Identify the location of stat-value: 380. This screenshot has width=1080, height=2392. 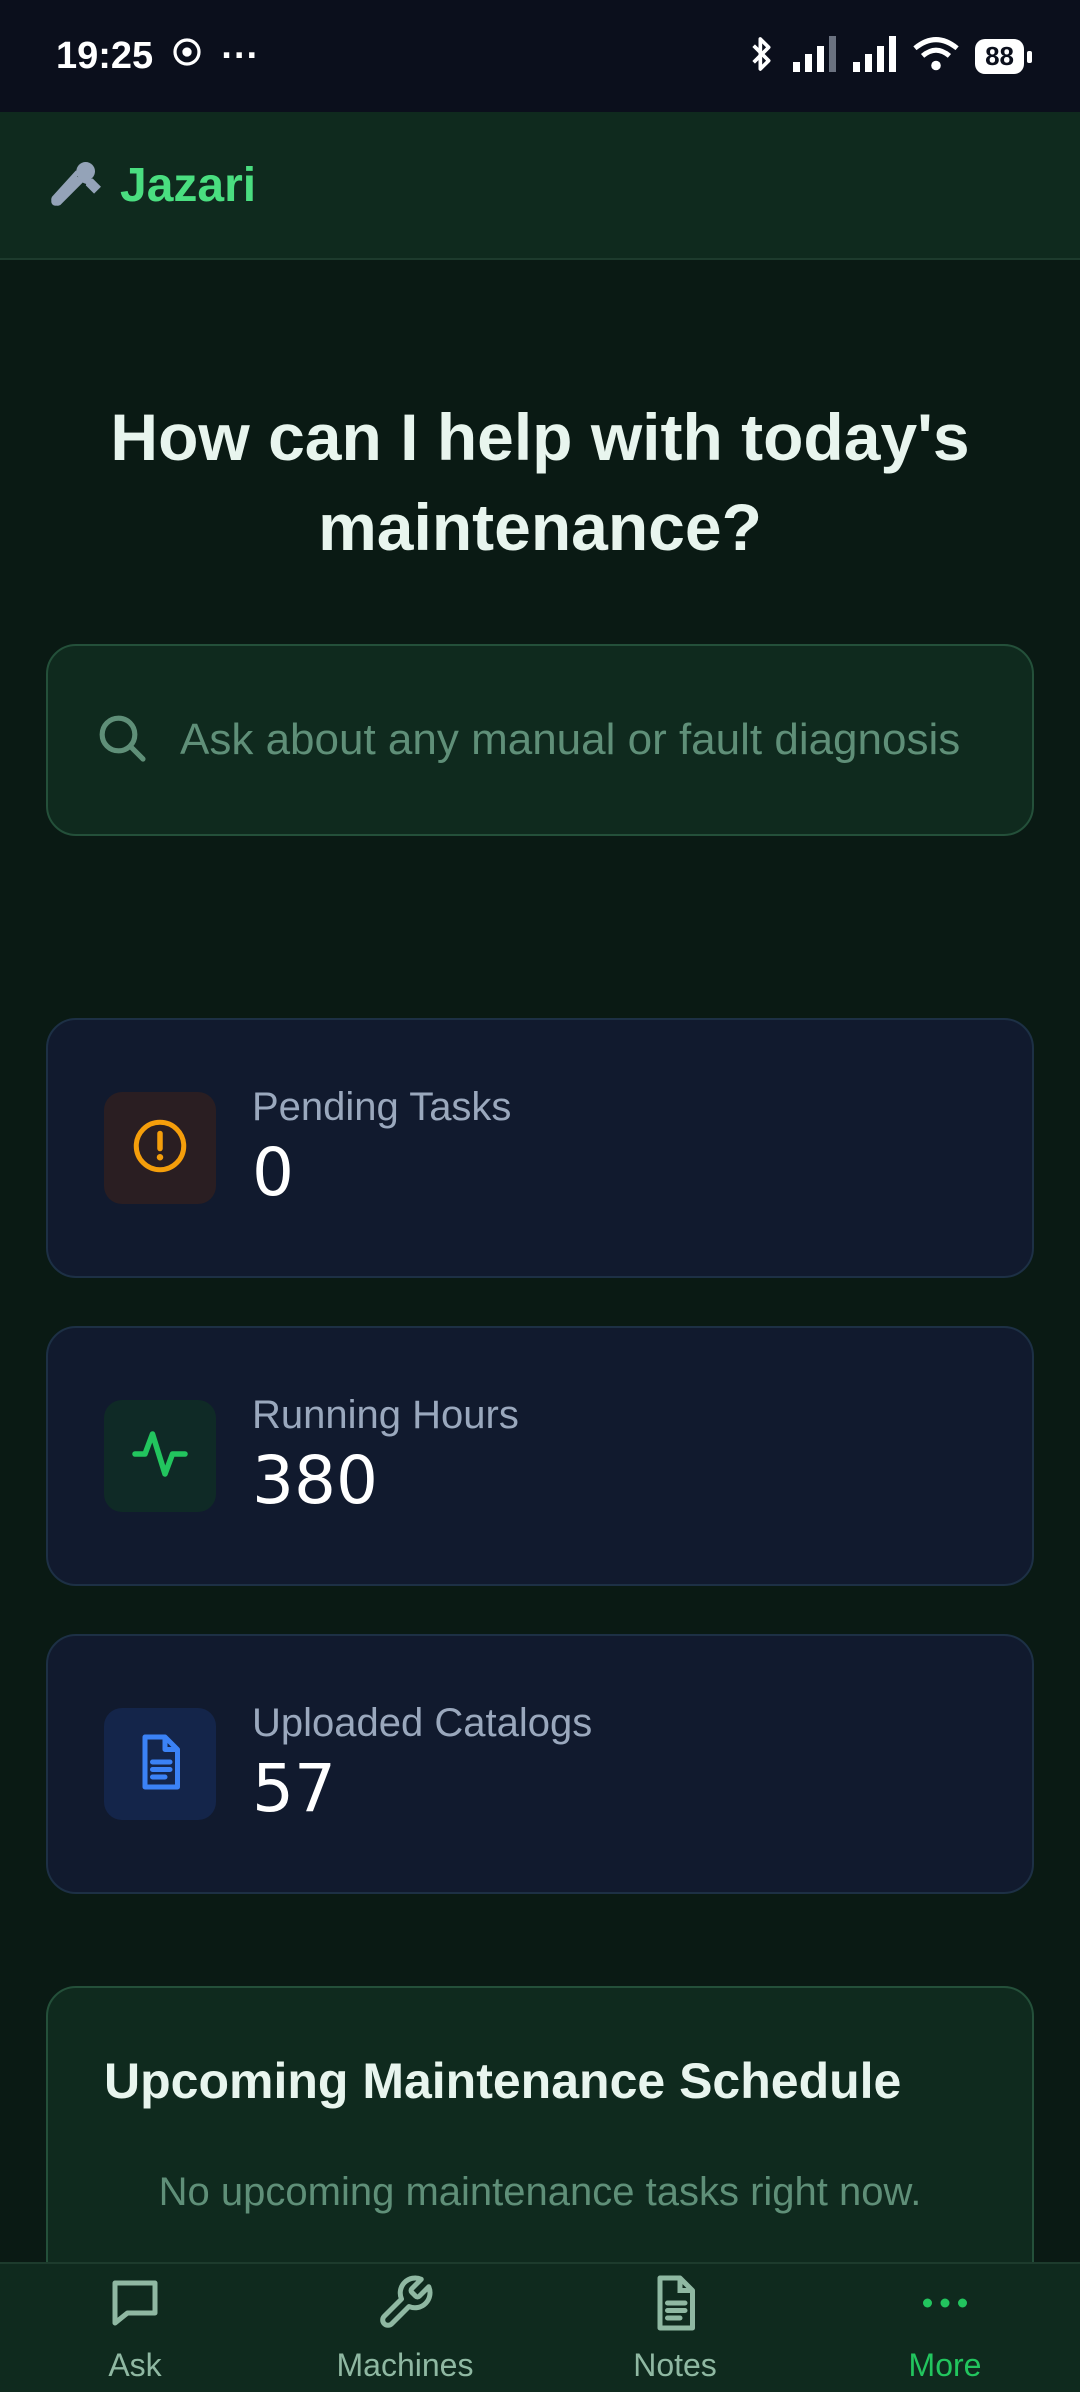
(315, 1480).